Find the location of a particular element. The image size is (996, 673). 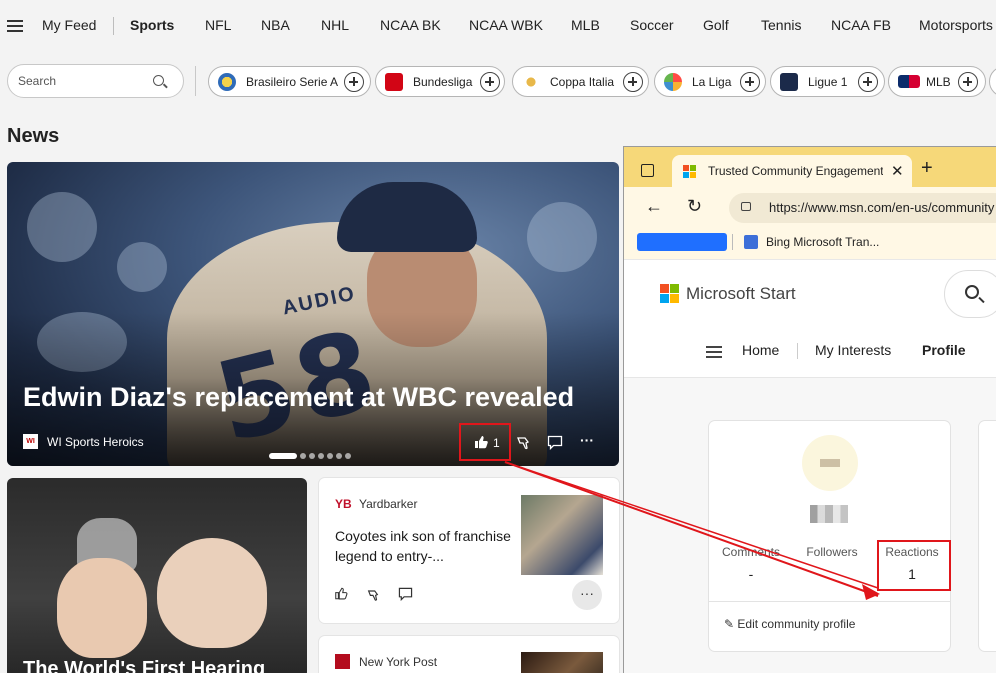

chip-label: Ligue 1 is located at coordinates (828, 82).